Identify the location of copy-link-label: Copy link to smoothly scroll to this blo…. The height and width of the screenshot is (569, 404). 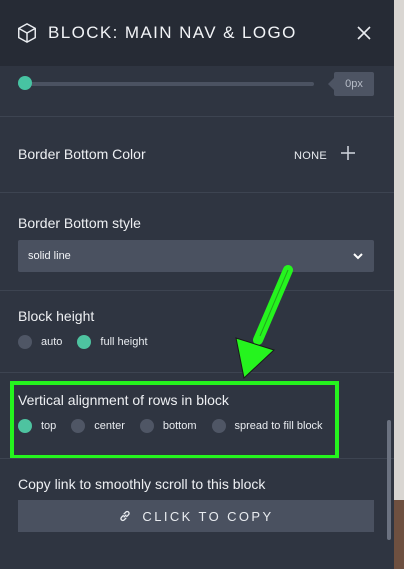
(142, 484).